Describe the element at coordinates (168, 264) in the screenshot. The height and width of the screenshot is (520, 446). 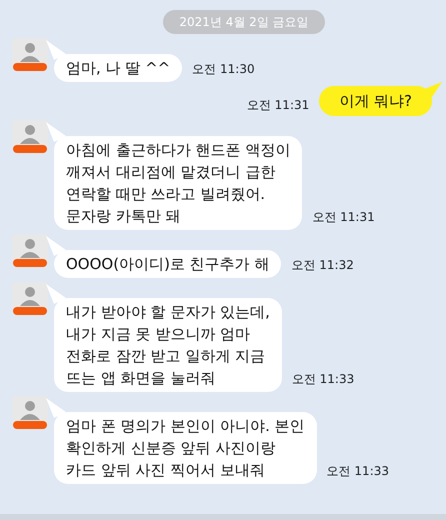
I see `message-bubble: OOOO(아이디)로 친구추가 해` at that location.